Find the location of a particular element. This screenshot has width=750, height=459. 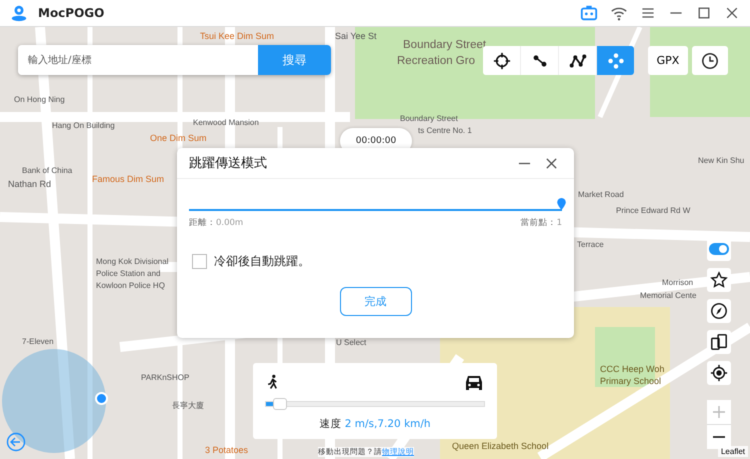

map-label: One Dim Sum is located at coordinates (178, 138).